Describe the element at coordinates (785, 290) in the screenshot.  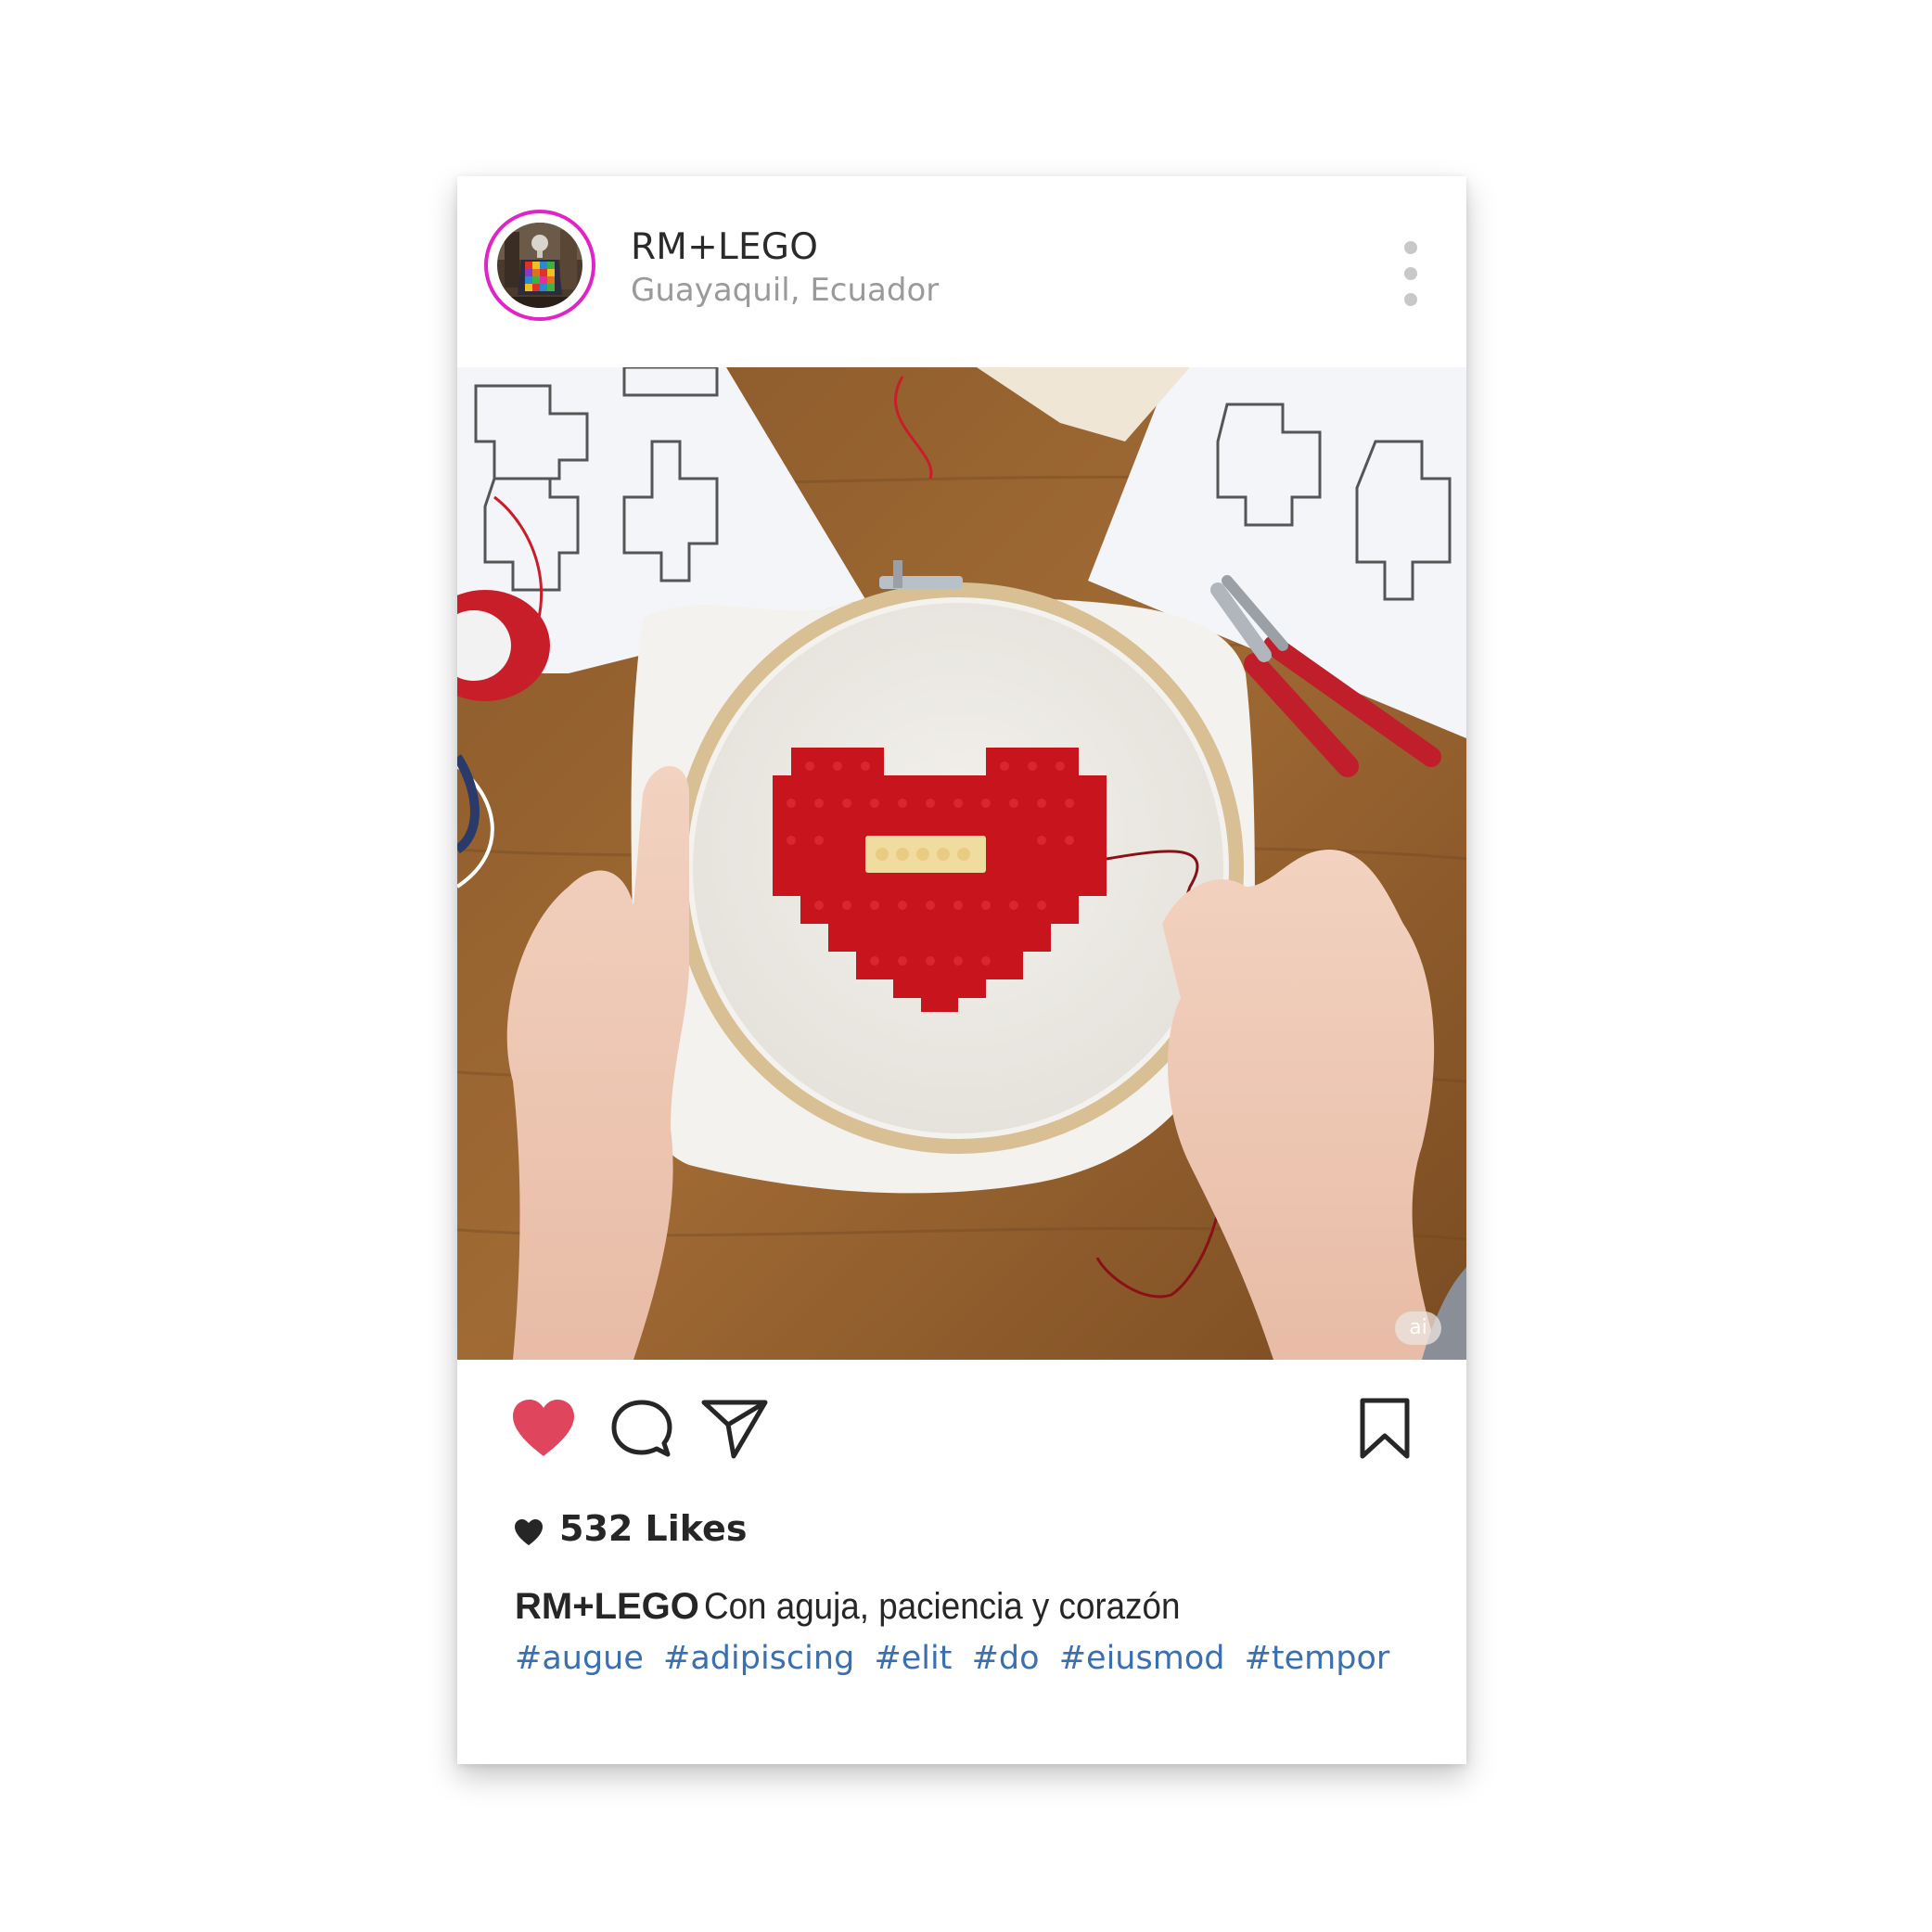
I see `post-location: Guayaquil, Ecuador` at that location.